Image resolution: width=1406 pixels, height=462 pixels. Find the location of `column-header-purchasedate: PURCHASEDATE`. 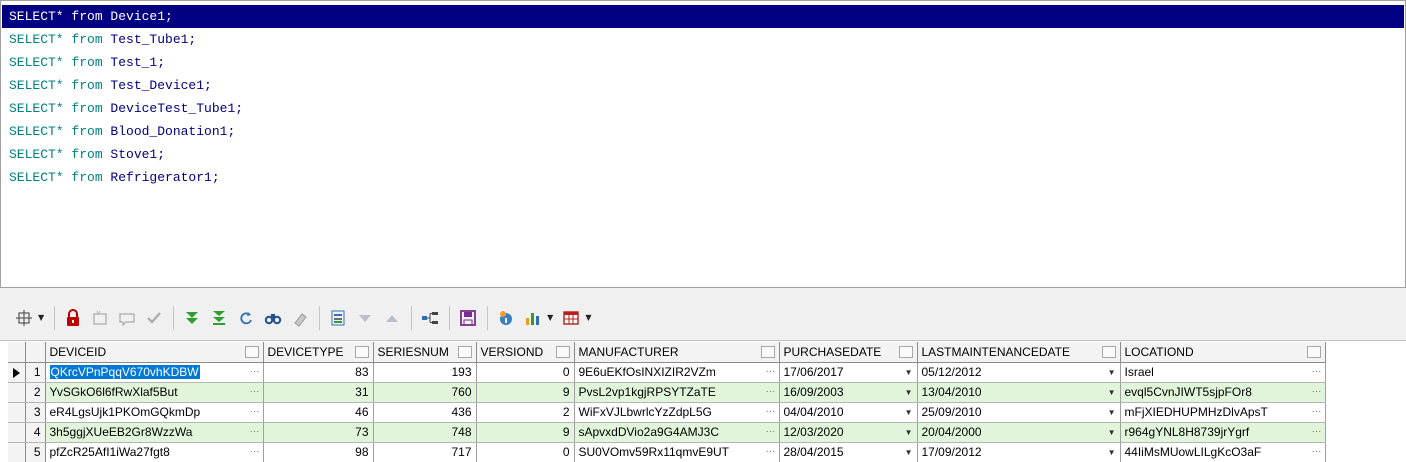

column-header-purchasedate: PURCHASEDATE is located at coordinates (848, 352).